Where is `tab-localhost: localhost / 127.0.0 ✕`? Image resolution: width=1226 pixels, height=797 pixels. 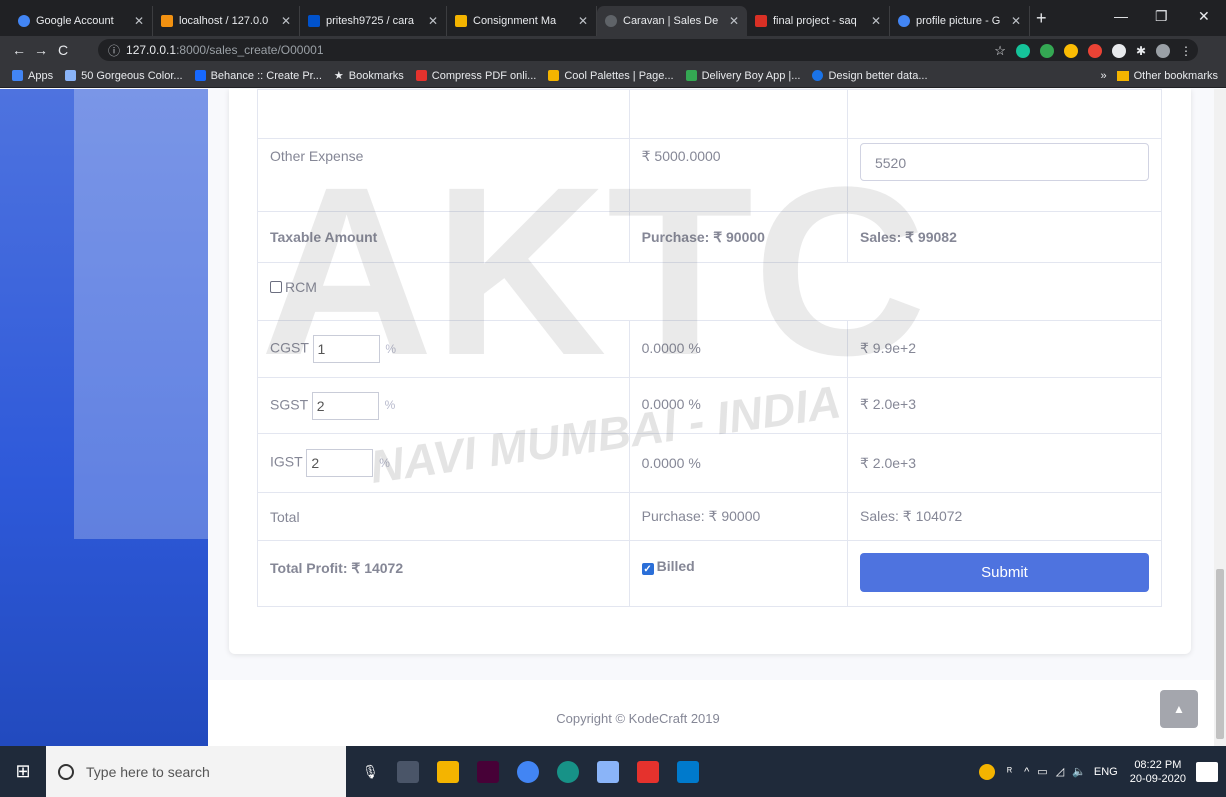
tab-localhost: localhost / 127.0.0 ✕ is located at coordinates (226, 21).